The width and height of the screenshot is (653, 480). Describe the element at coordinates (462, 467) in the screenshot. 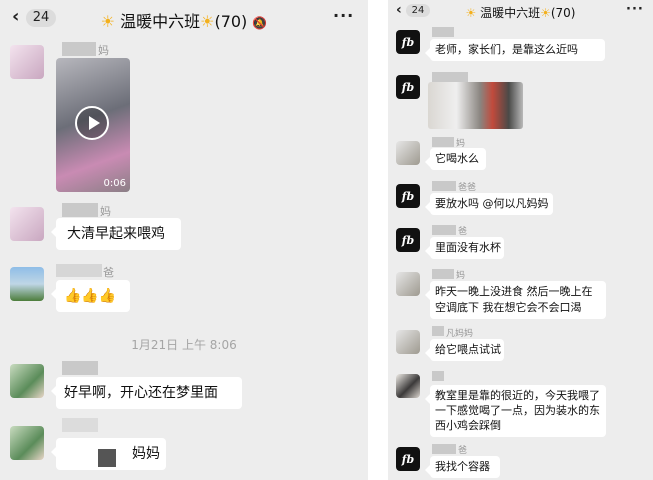

I see `message-bubble: 我找个容器` at that location.